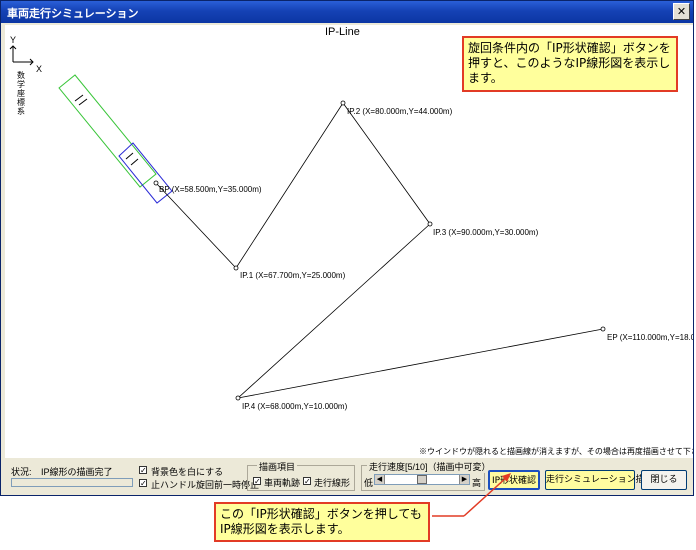 This screenshot has width=696, height=550. What do you see at coordinates (145, 173) in the screenshot?
I see `vehicle-blue-rect` at bounding box center [145, 173].